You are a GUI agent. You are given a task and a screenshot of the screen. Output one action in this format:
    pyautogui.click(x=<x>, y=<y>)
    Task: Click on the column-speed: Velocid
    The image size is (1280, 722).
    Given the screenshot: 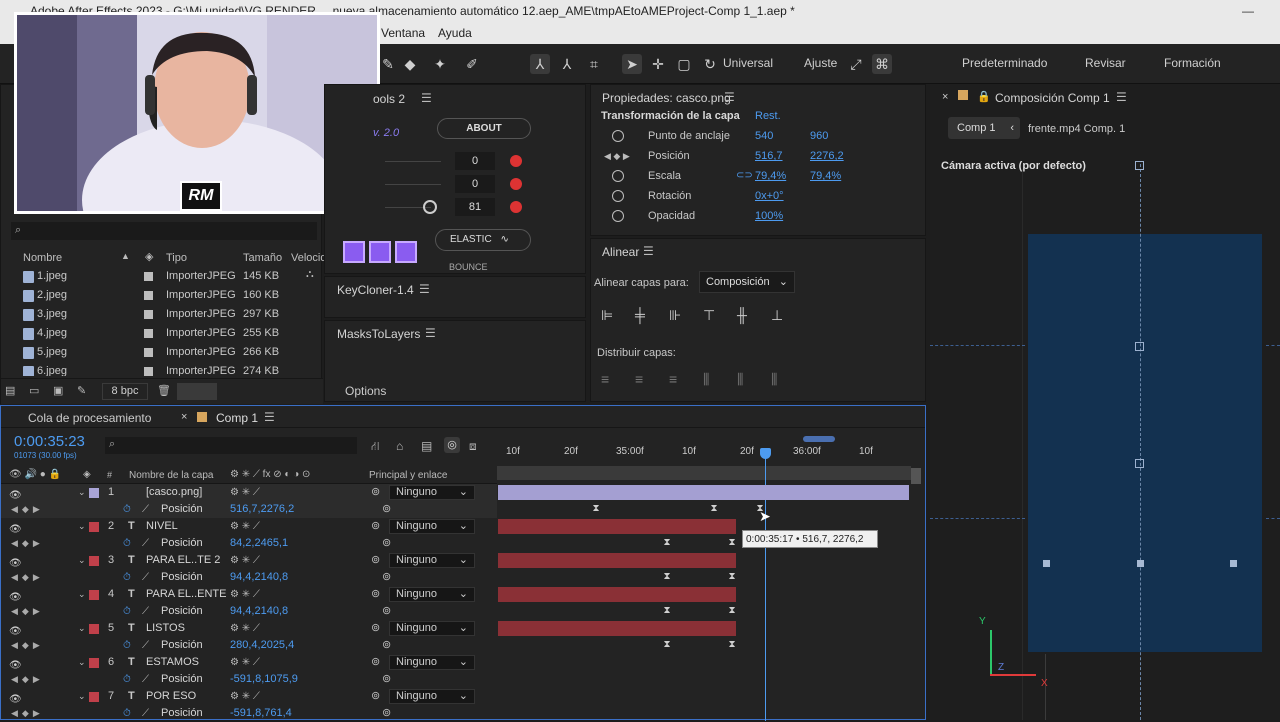 What is the action you would take?
    pyautogui.click(x=308, y=258)
    